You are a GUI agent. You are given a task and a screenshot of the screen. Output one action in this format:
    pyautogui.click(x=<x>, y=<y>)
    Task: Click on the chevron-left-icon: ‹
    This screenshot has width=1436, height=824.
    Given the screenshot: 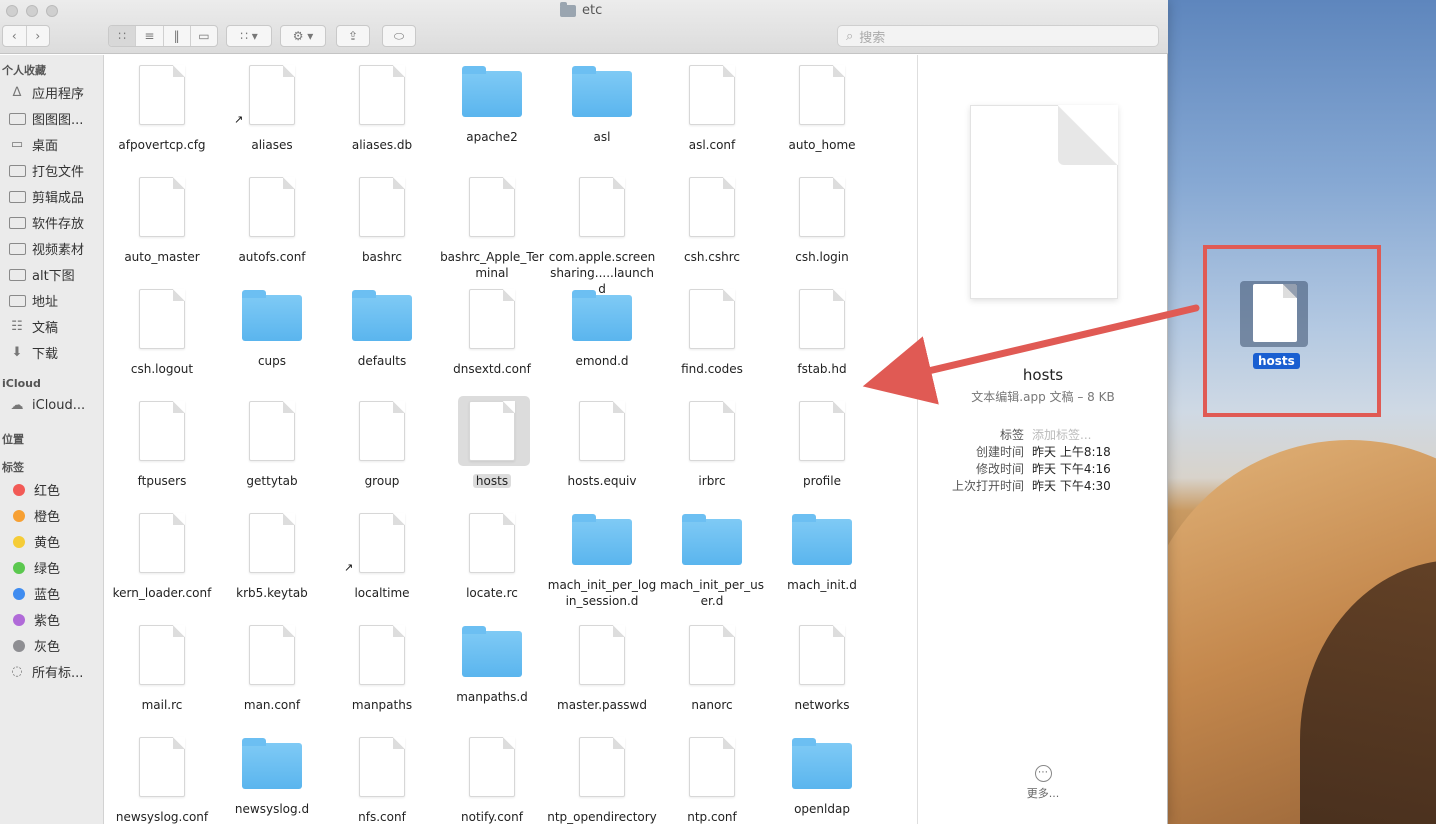 What is the action you would take?
    pyautogui.click(x=15, y=36)
    